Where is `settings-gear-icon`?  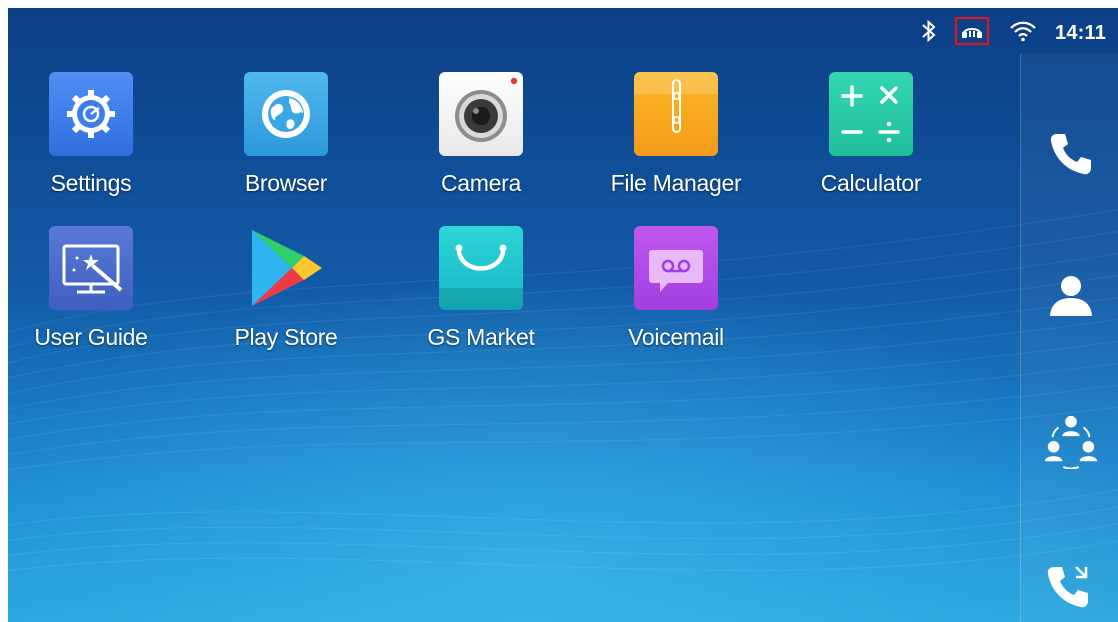 settings-gear-icon is located at coordinates (91, 114).